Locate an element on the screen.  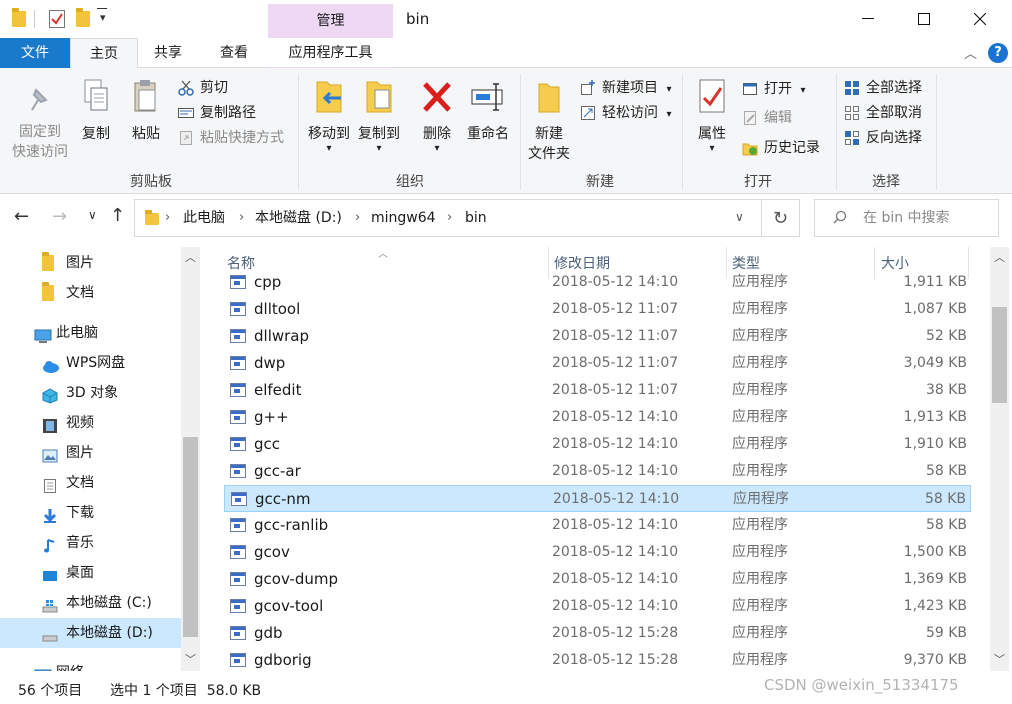
tab-home: 主页 is located at coordinates (104, 53).